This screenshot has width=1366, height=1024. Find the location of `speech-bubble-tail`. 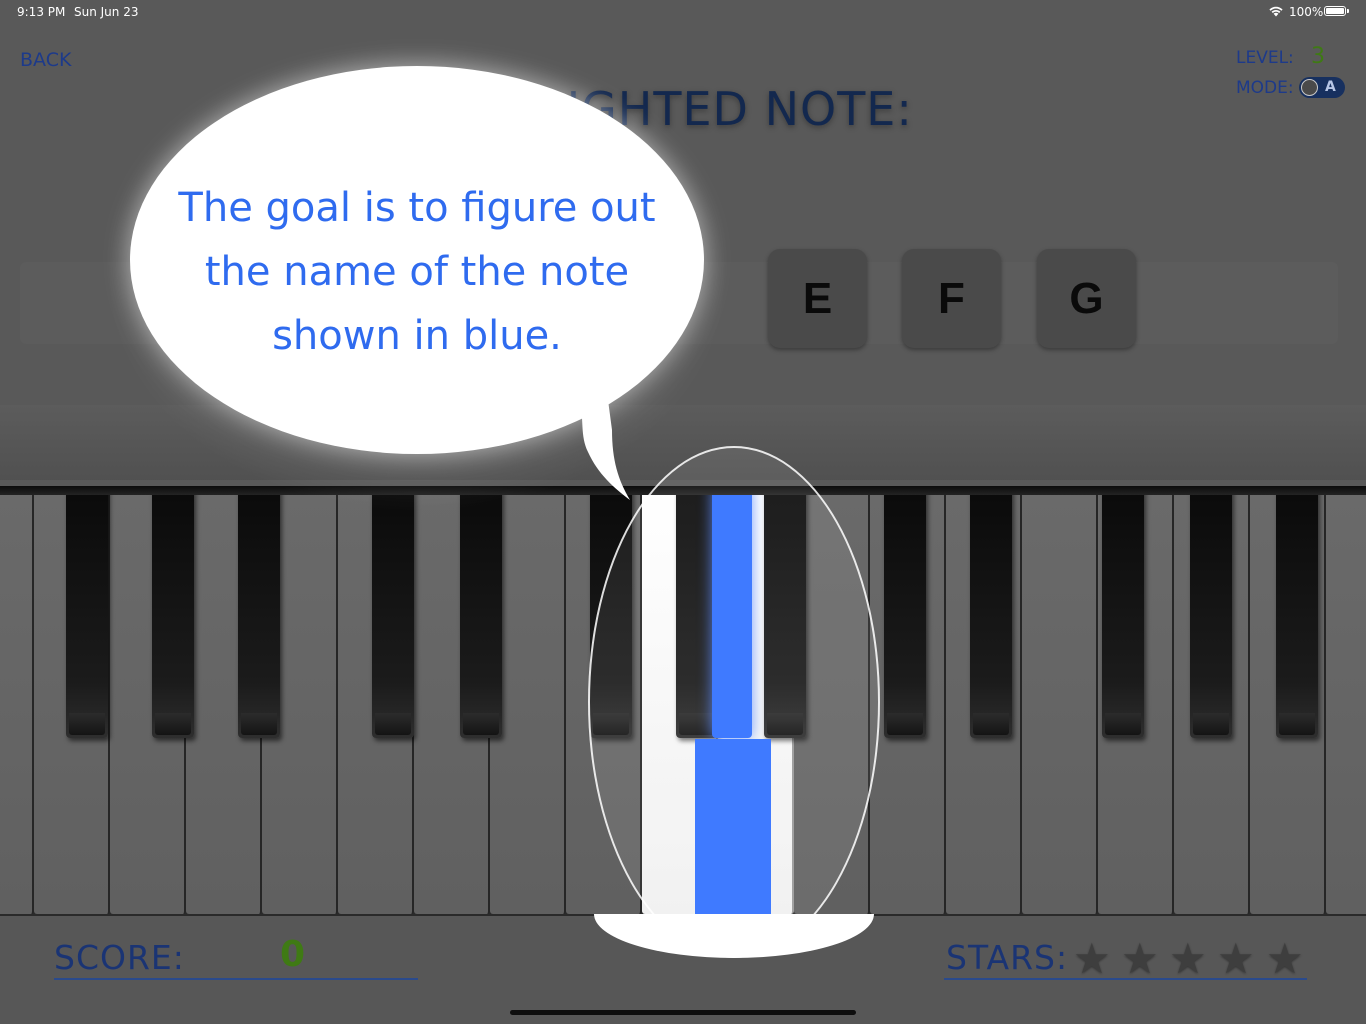

speech-bubble-tail is located at coordinates (605, 450).